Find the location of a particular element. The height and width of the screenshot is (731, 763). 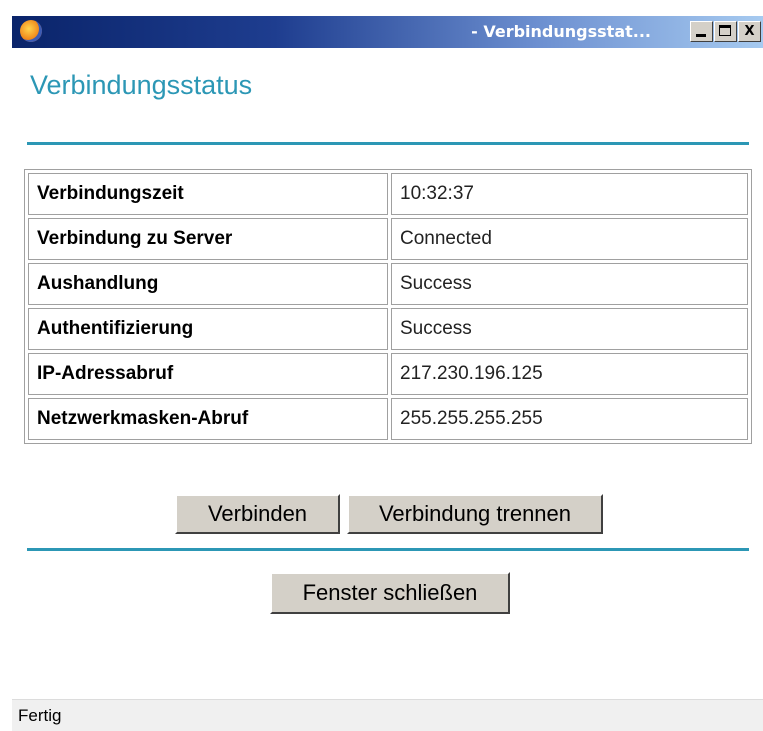

close-icon: X is located at coordinates (749, 31).